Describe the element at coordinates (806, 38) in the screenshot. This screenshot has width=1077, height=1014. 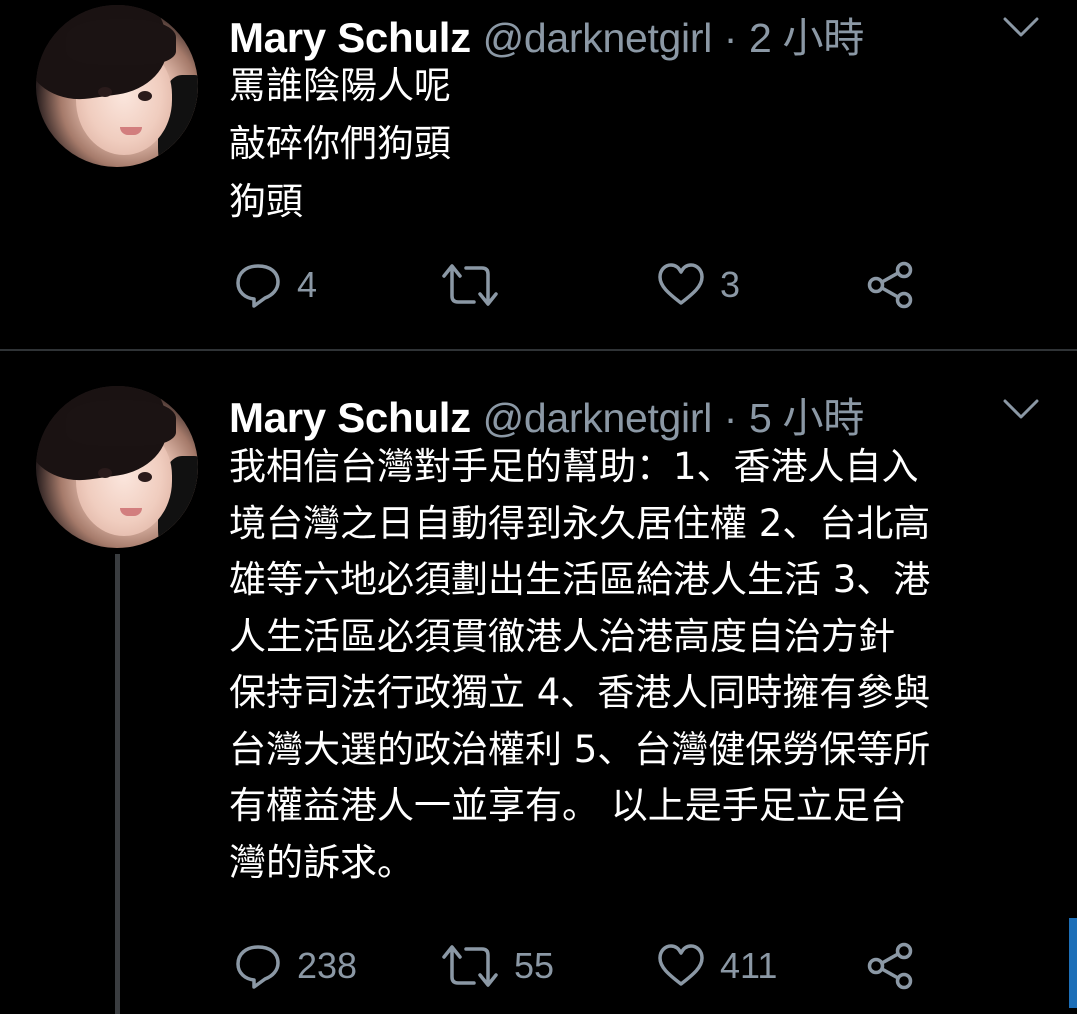
I see `tweet-time: 2 小時` at that location.